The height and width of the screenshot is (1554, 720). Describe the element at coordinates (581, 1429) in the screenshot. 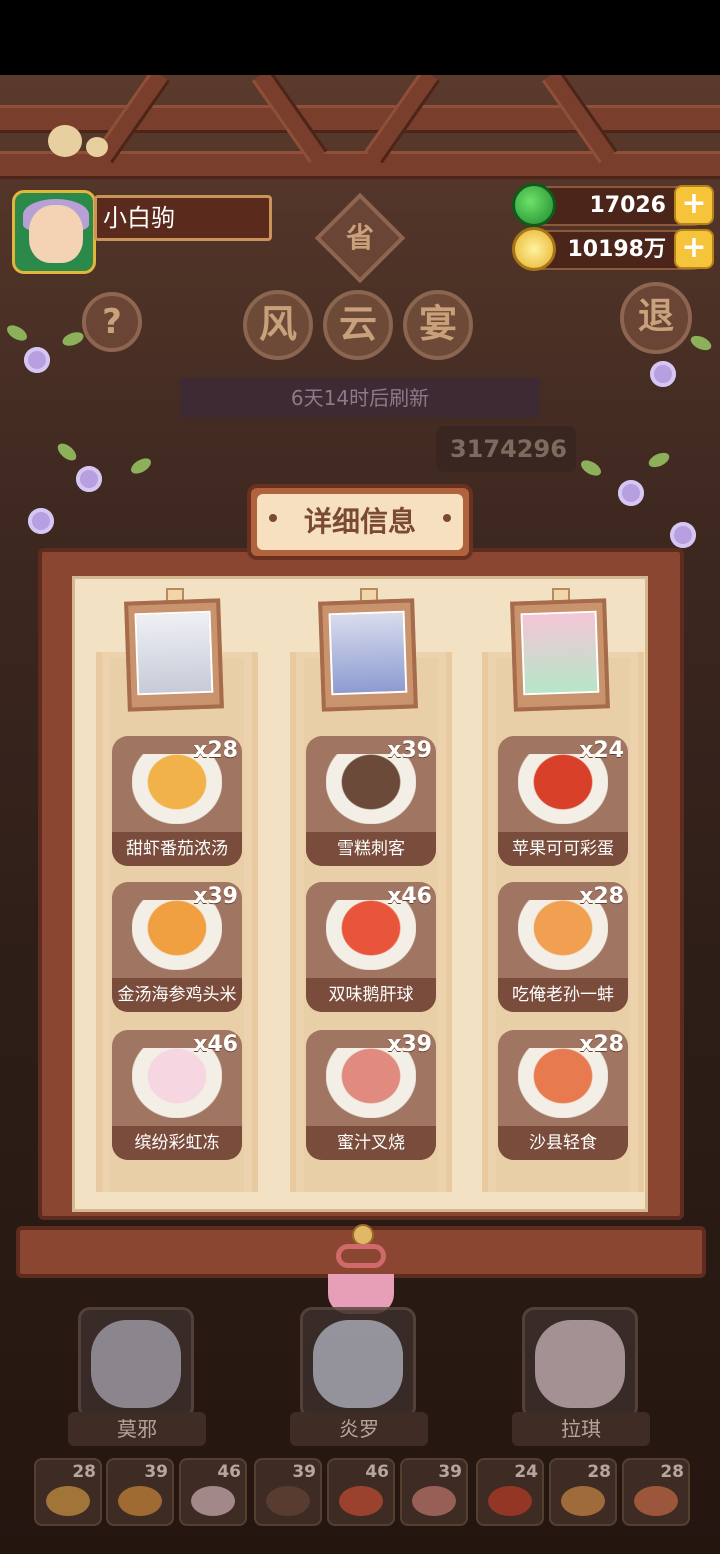

I see `character-name-laqi: 拉琪` at that location.